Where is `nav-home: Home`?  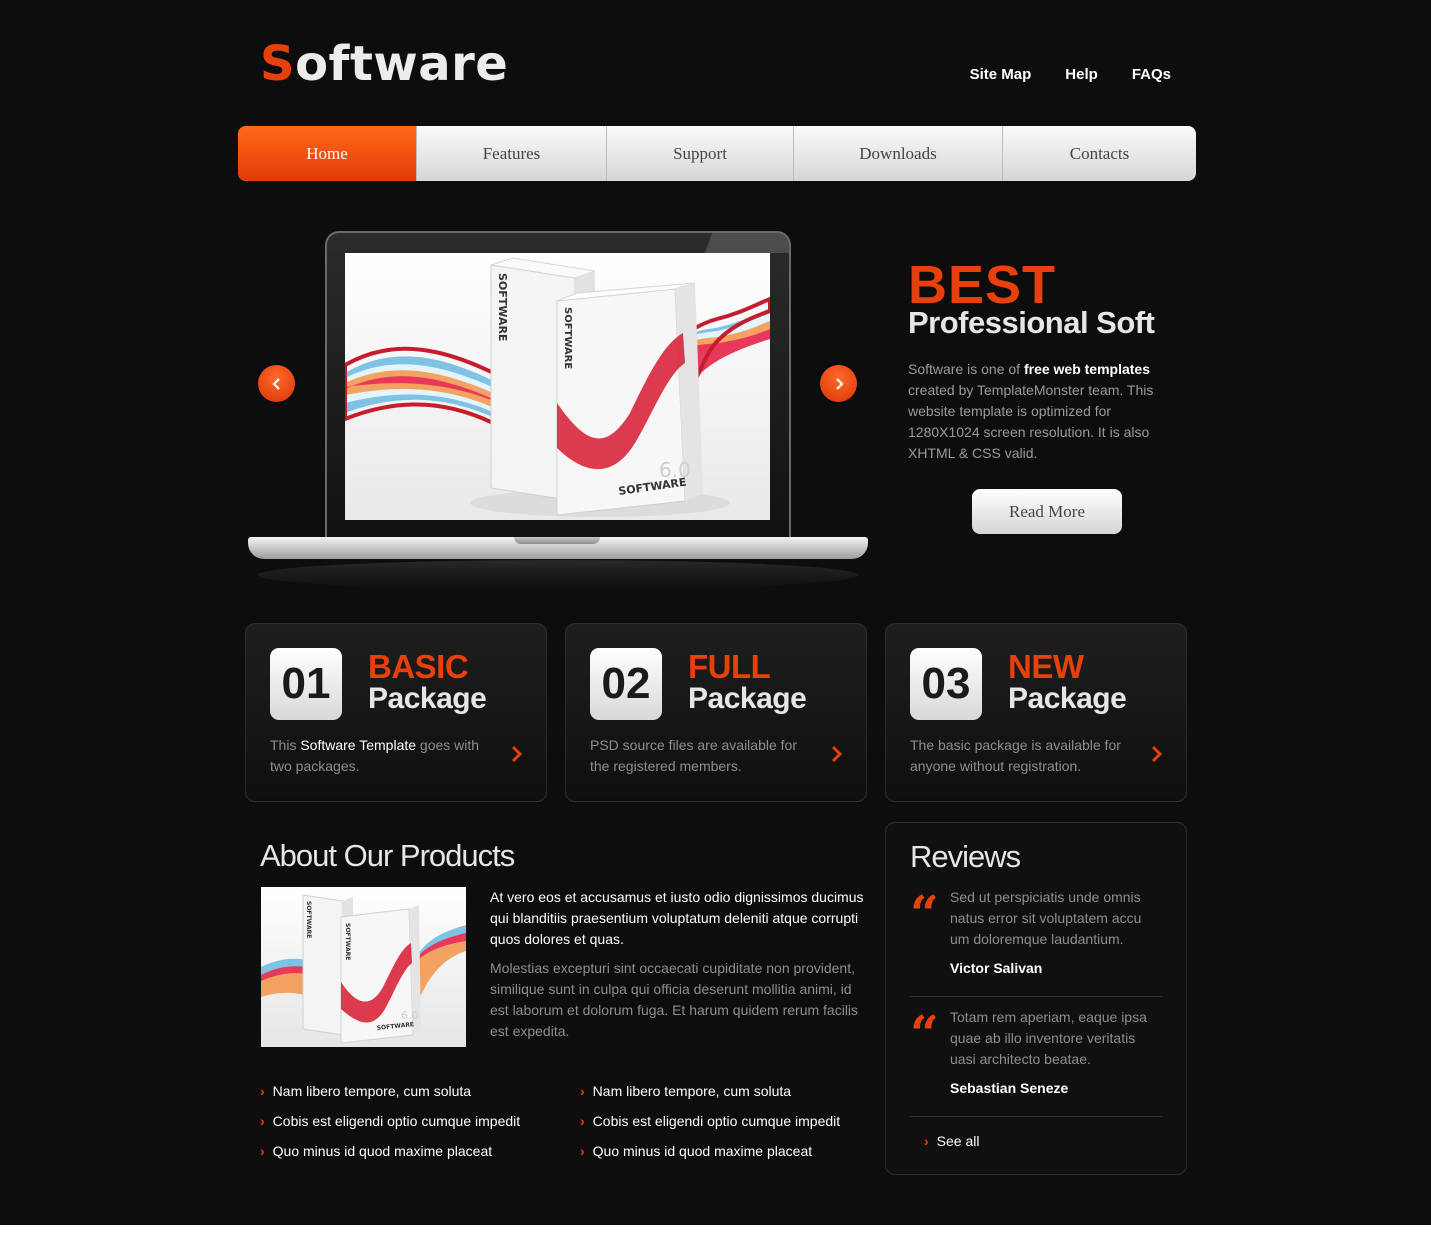 nav-home: Home is located at coordinates (327, 153).